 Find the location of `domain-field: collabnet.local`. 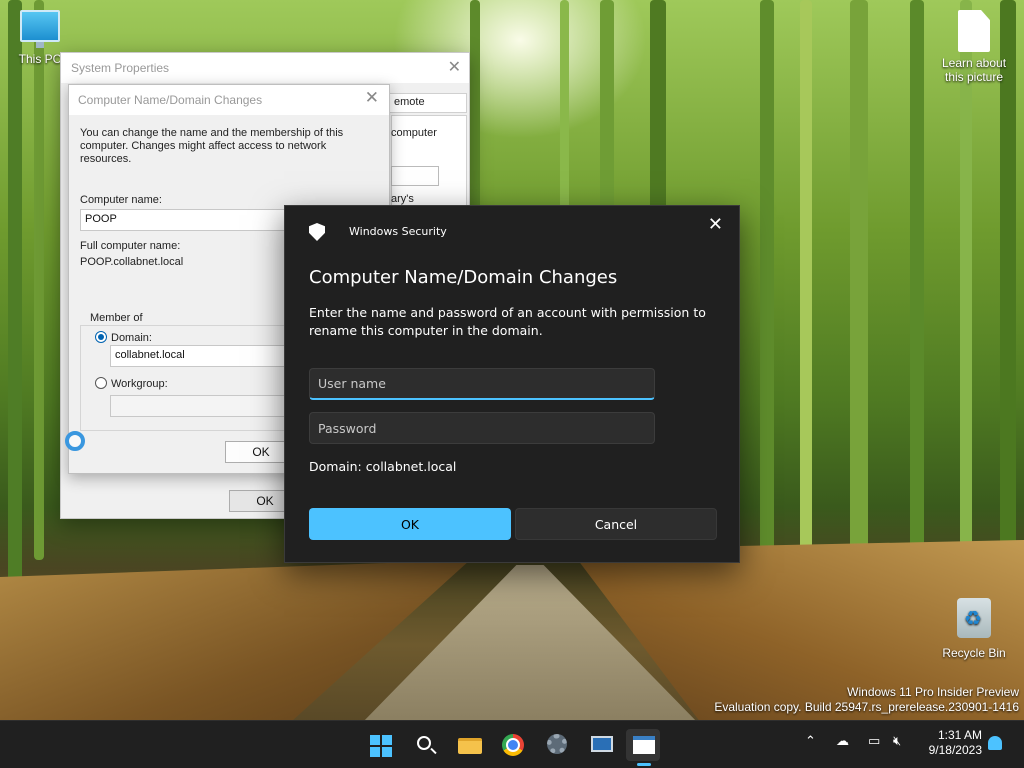

domain-field: collabnet.local is located at coordinates (210, 356).